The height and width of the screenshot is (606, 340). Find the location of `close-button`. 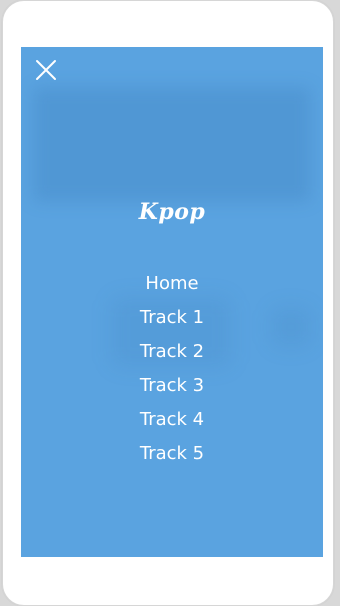

close-button is located at coordinates (46, 70).